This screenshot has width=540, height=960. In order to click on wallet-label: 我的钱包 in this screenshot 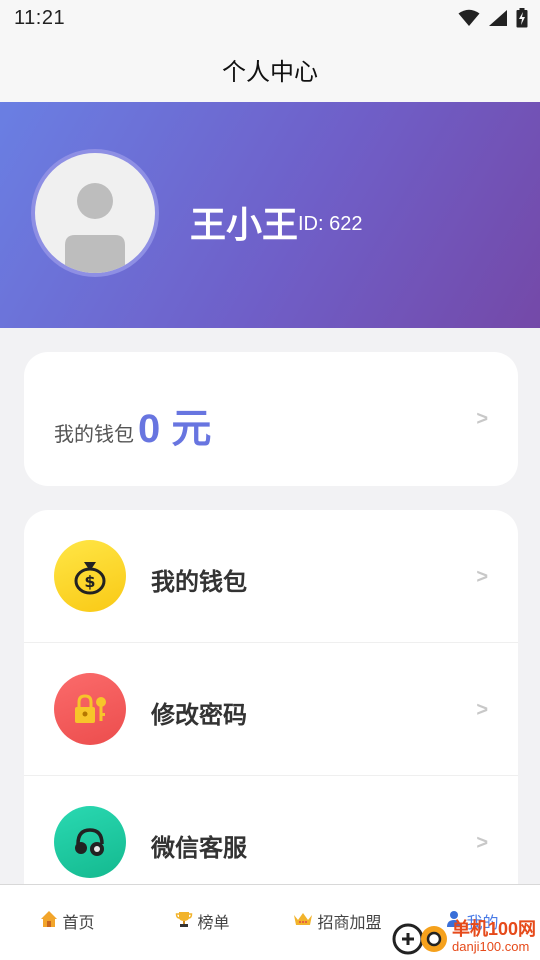, I will do `click(94, 435)`.